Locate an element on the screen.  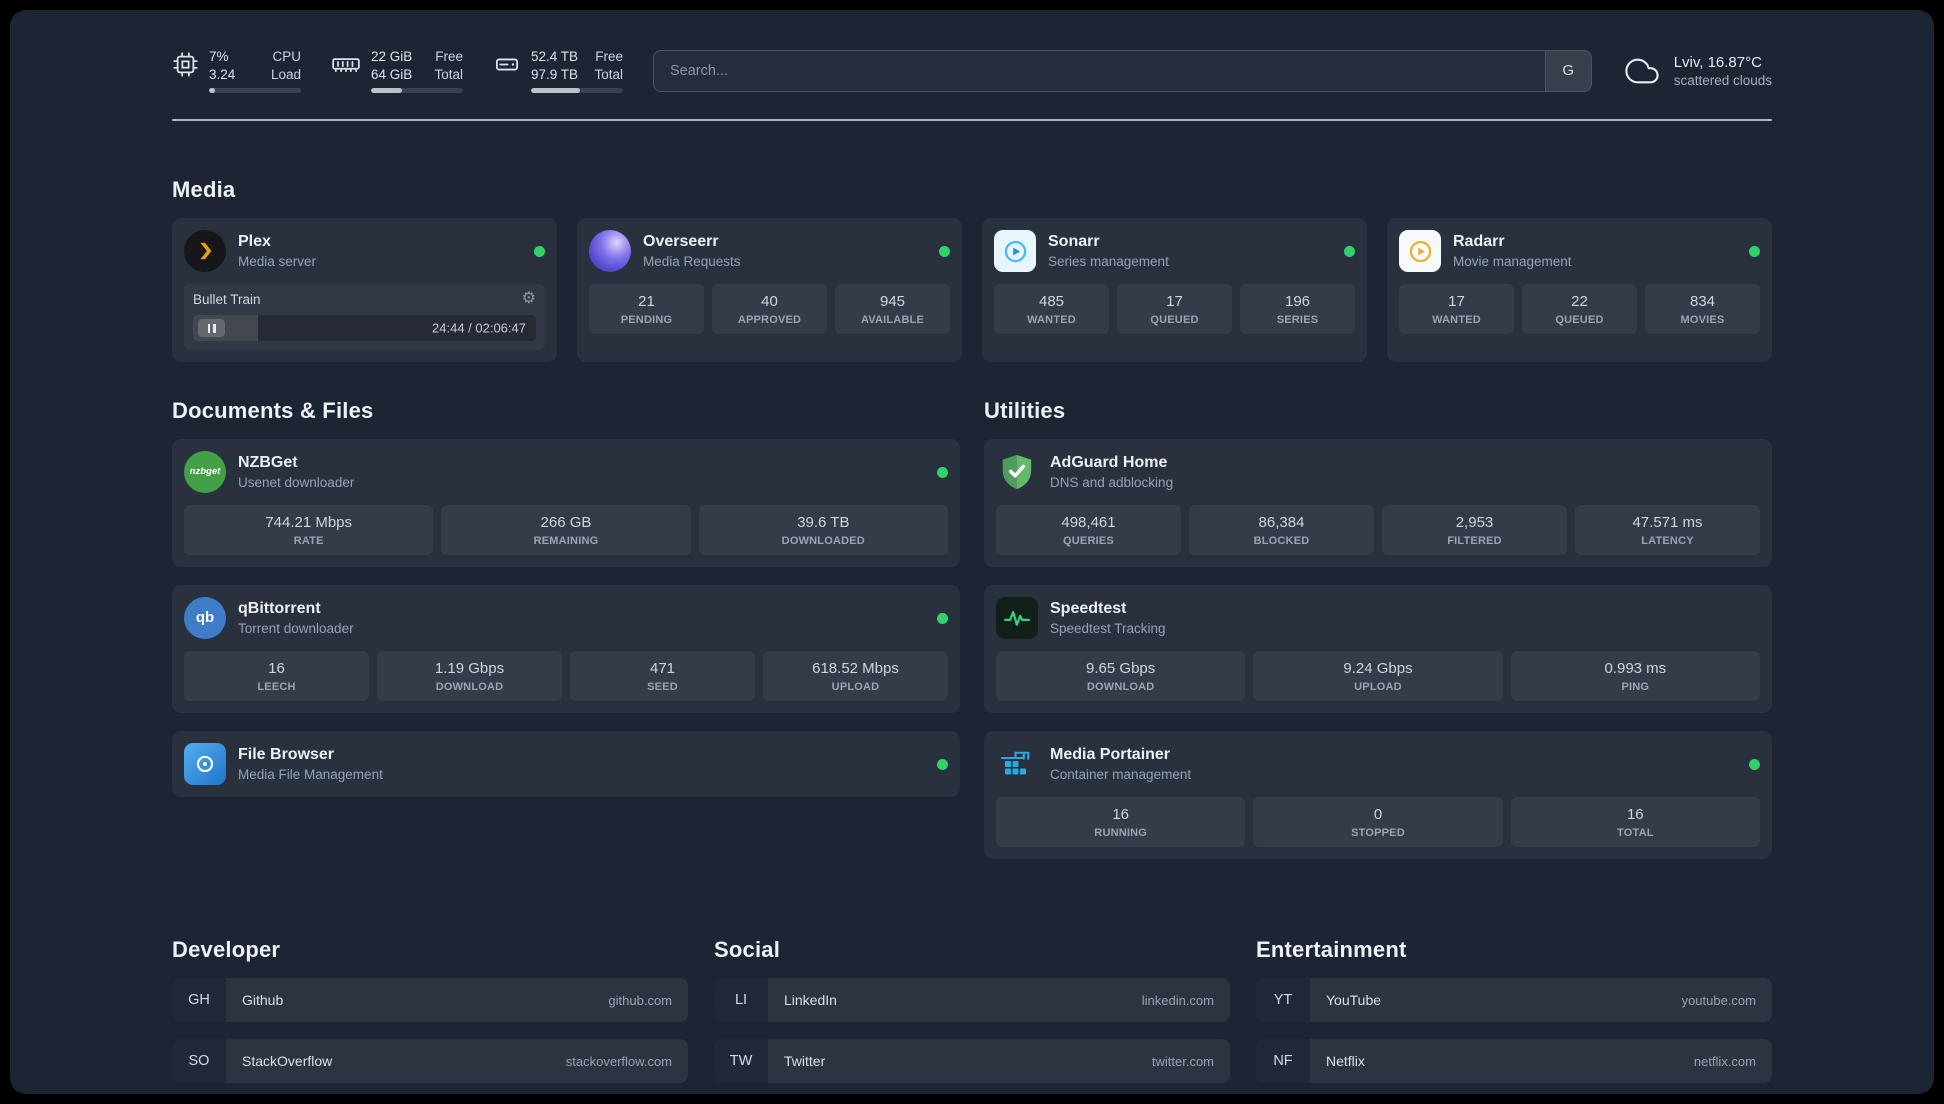
cpu-load-label: Load is located at coordinates (285, 75).